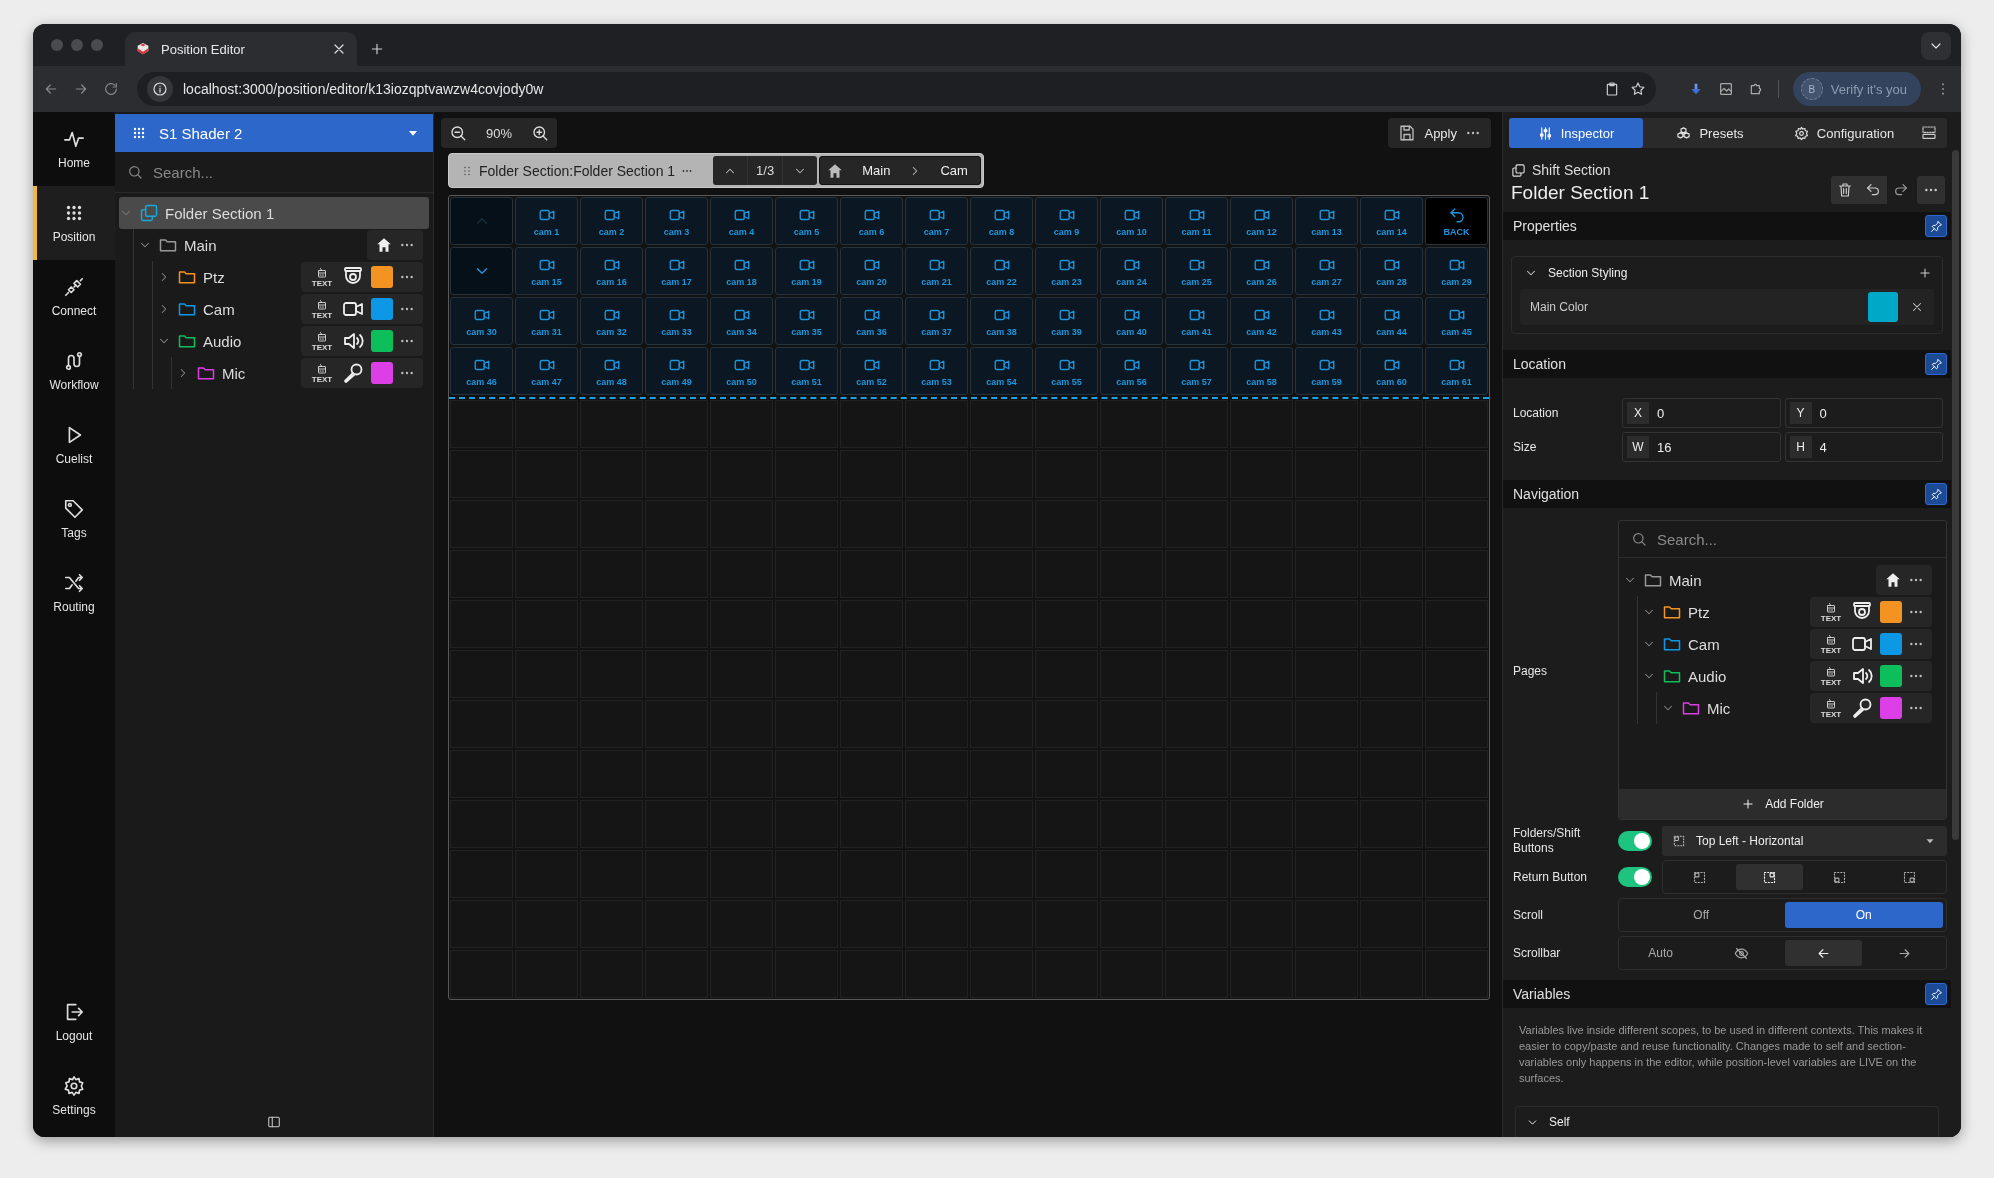 This screenshot has width=1994, height=1178. I want to click on camera-button: cam 59, so click(1326, 371).